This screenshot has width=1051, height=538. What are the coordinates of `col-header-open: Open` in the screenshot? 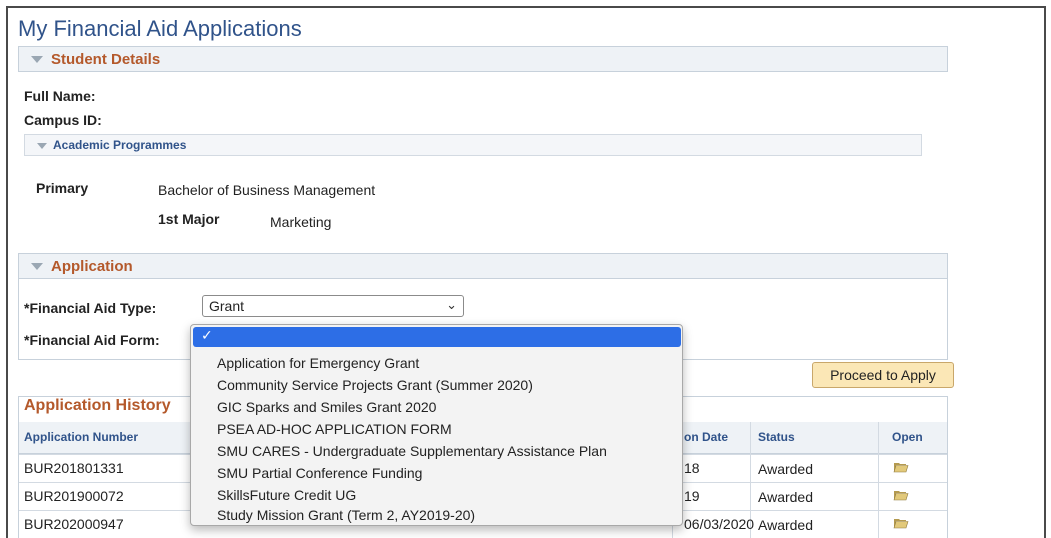 It's located at (907, 437).